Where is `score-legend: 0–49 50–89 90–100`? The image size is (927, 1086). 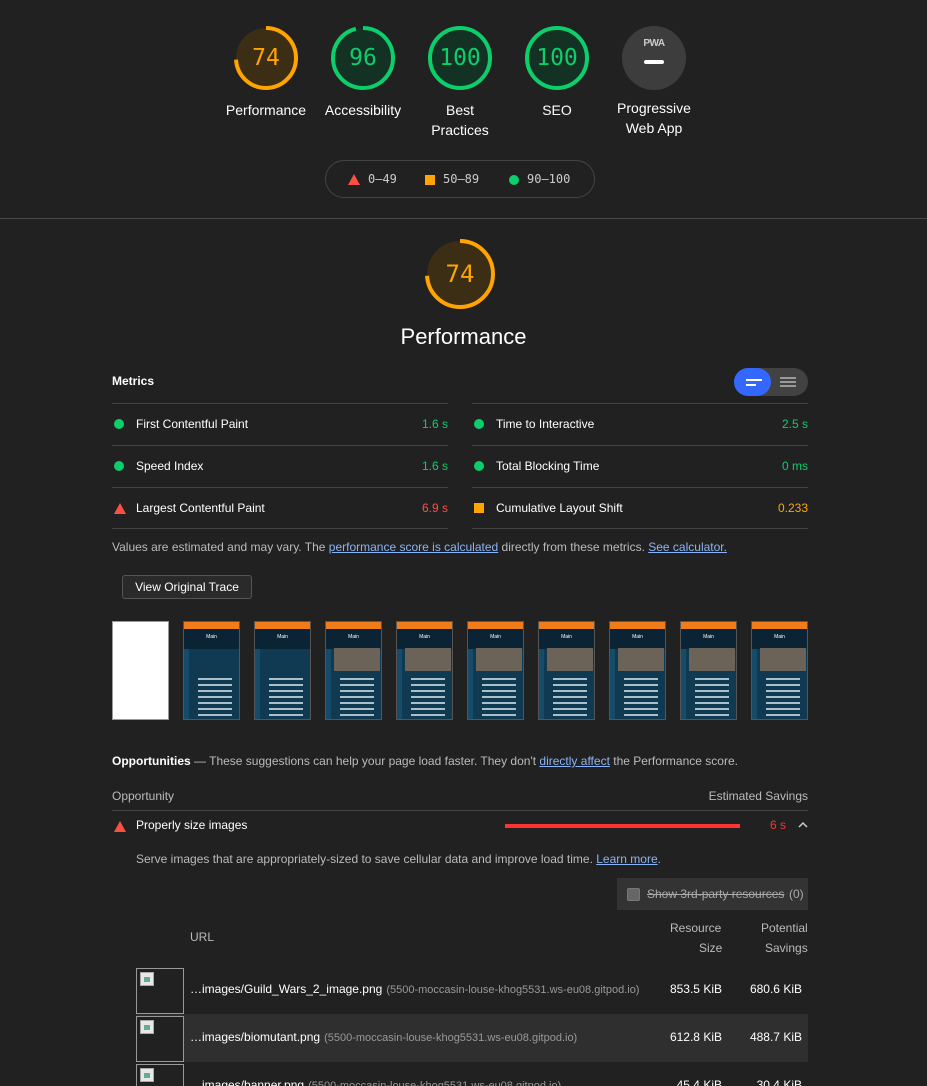
score-legend: 0–49 50–89 90–100 is located at coordinates (460, 179).